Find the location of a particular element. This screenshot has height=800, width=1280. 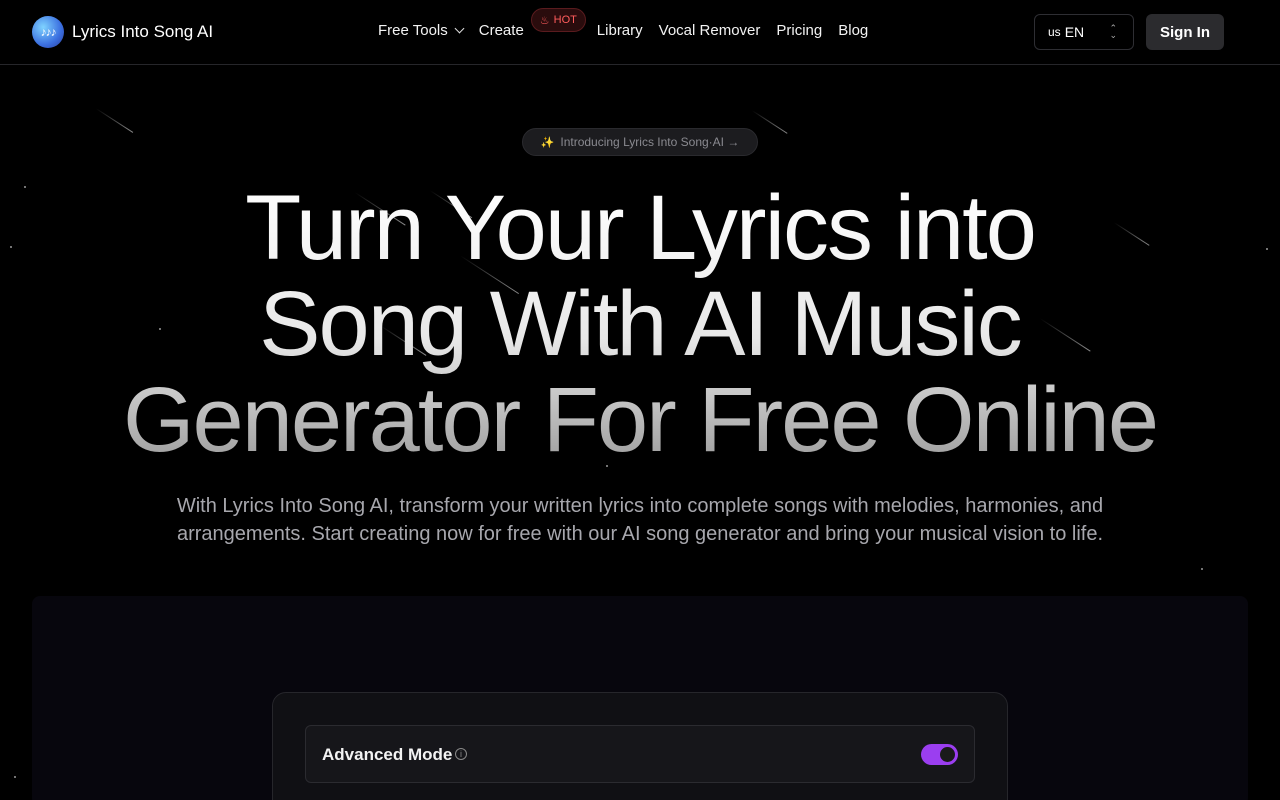

headline-line-2: Song With AI Music is located at coordinates (640, 324).